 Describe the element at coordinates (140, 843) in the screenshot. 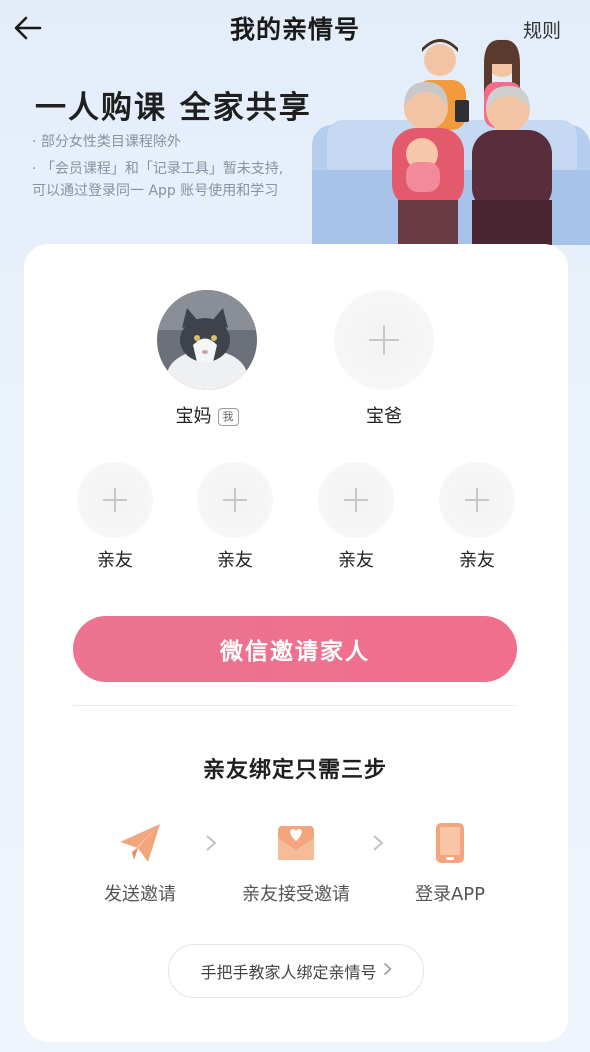

I see `paper-plane-icon` at that location.